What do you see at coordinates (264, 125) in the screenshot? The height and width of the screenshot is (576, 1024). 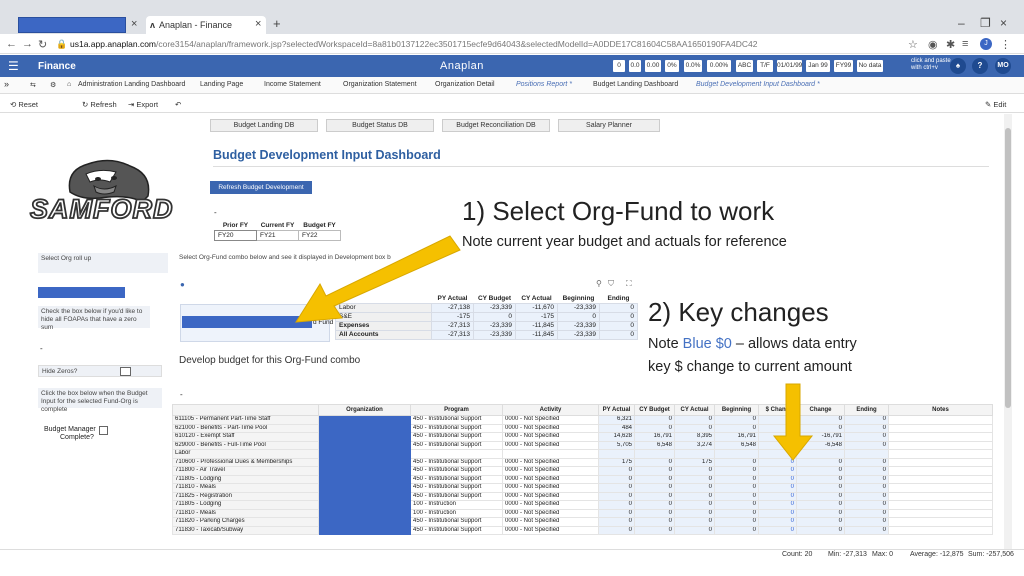 I see `nav-budget-landing-db: Budget Landing DB` at bounding box center [264, 125].